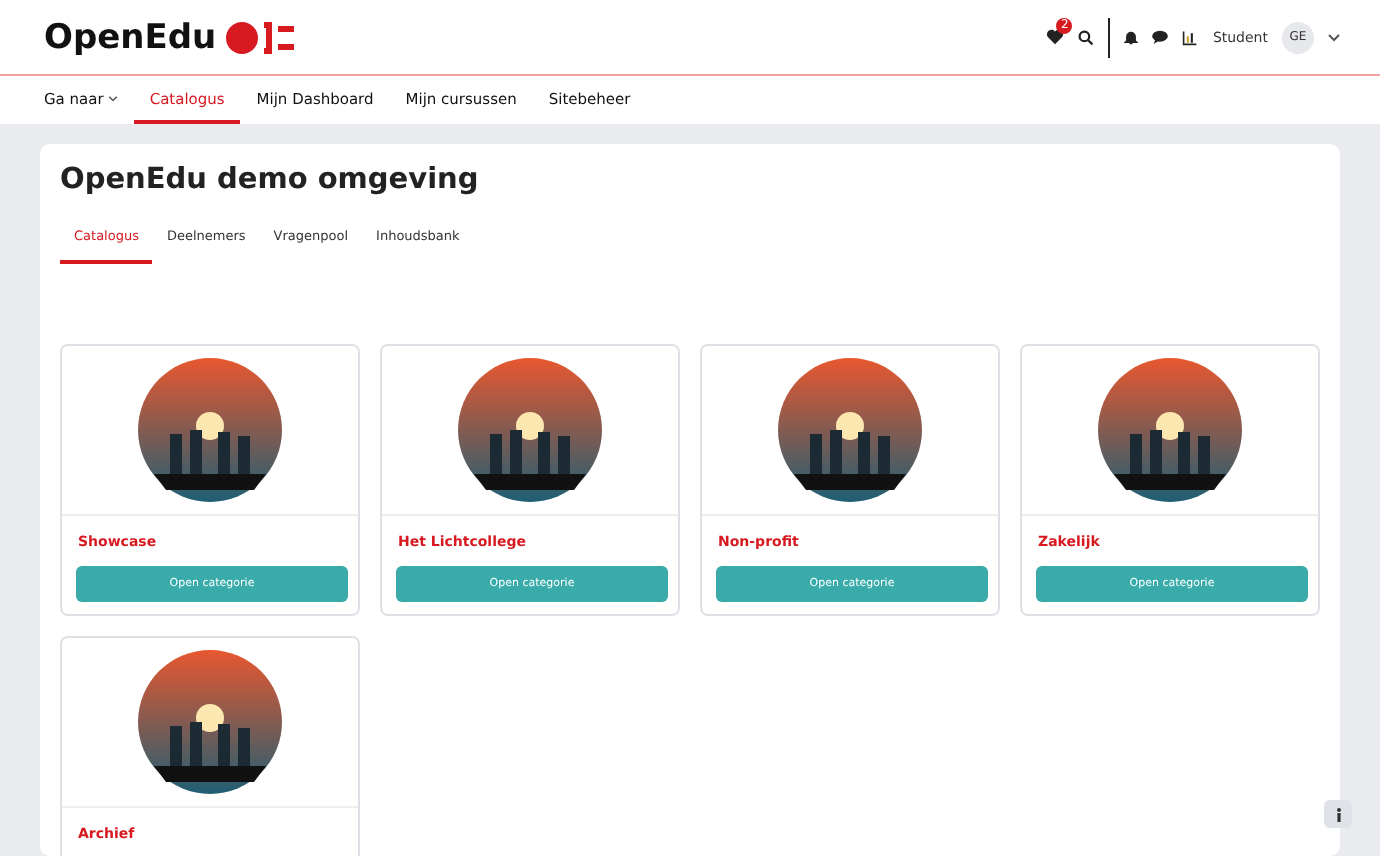  What do you see at coordinates (1055, 37) in the screenshot?
I see `heart-icon` at bounding box center [1055, 37].